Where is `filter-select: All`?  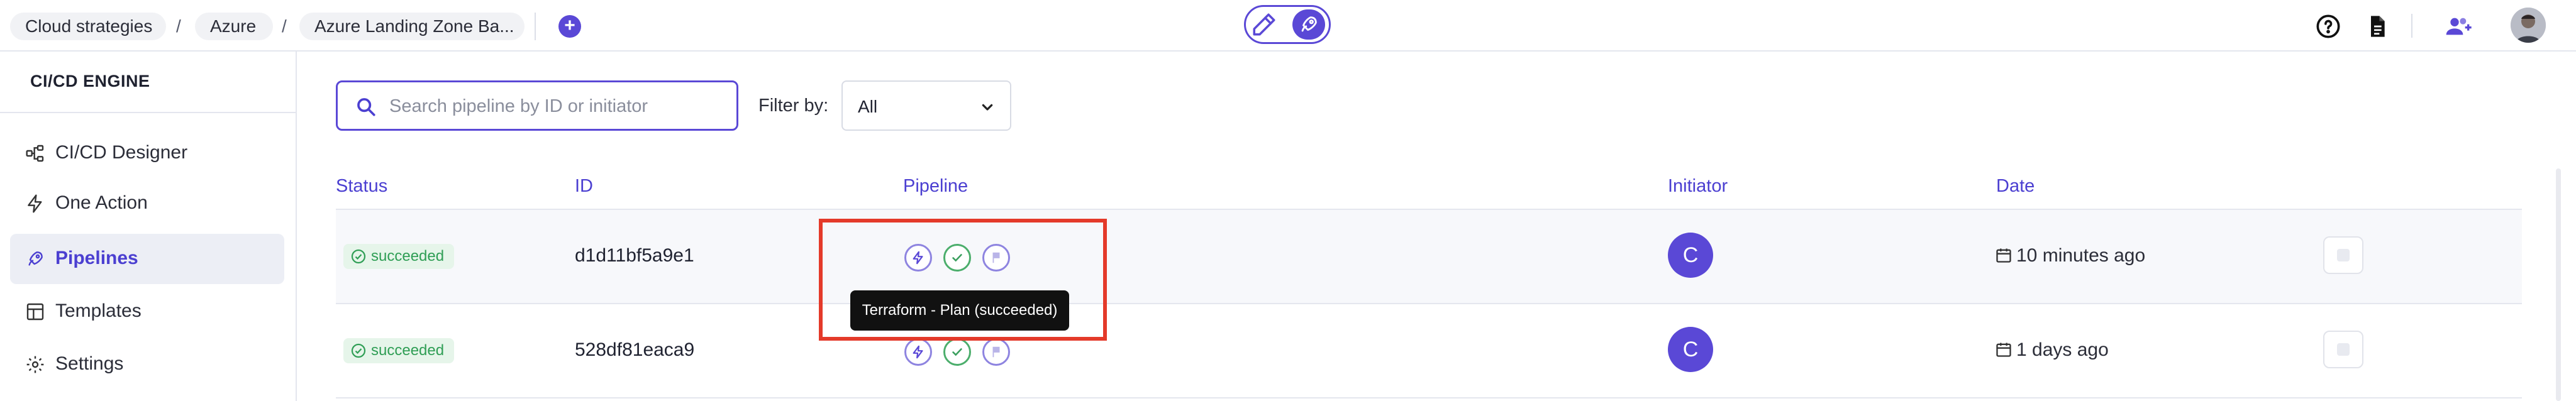
filter-select: All is located at coordinates (926, 105).